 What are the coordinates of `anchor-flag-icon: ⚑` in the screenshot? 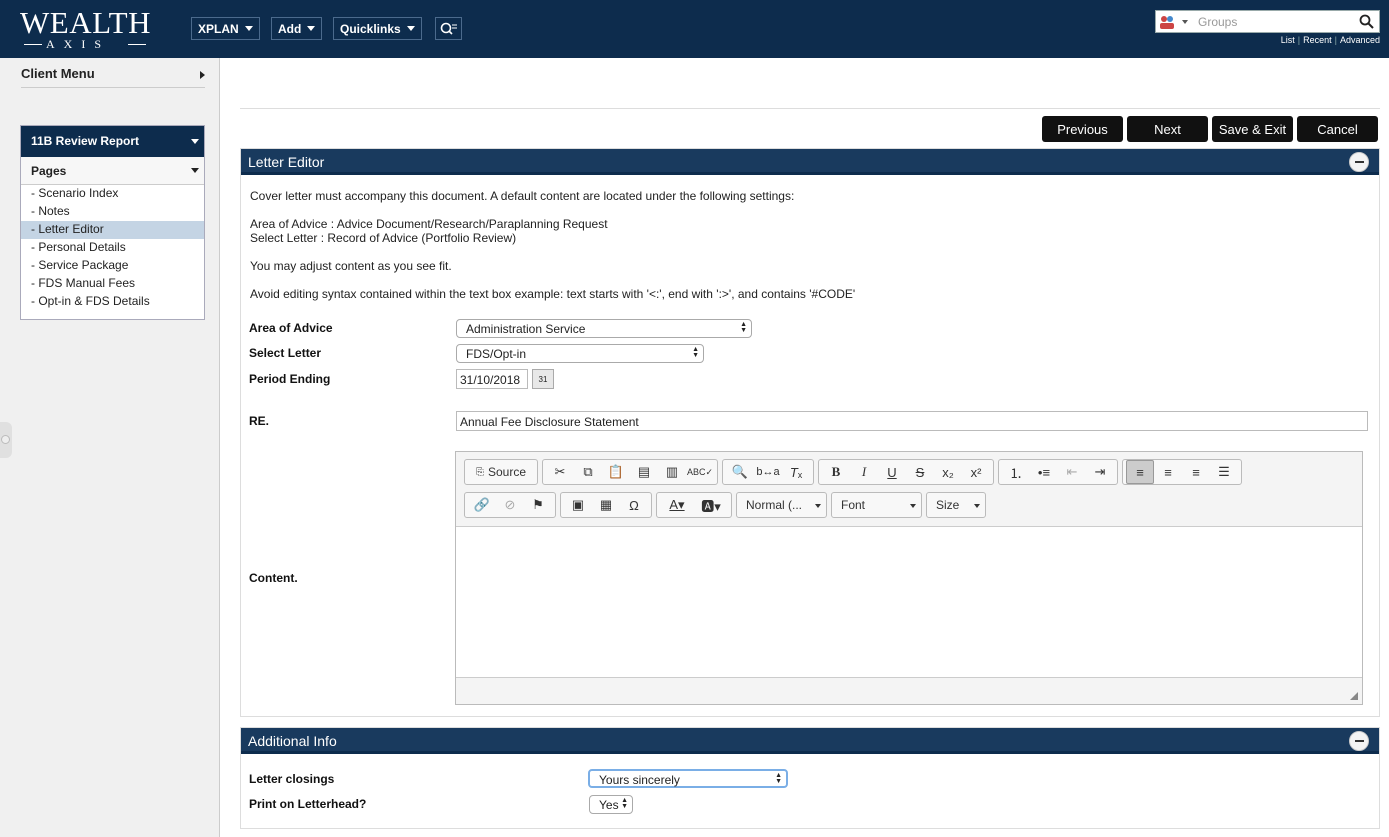 It's located at (538, 505).